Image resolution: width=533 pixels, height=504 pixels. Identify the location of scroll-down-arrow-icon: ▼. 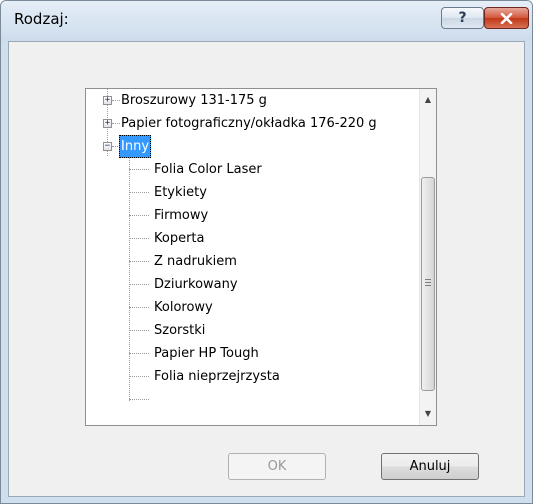
(428, 413).